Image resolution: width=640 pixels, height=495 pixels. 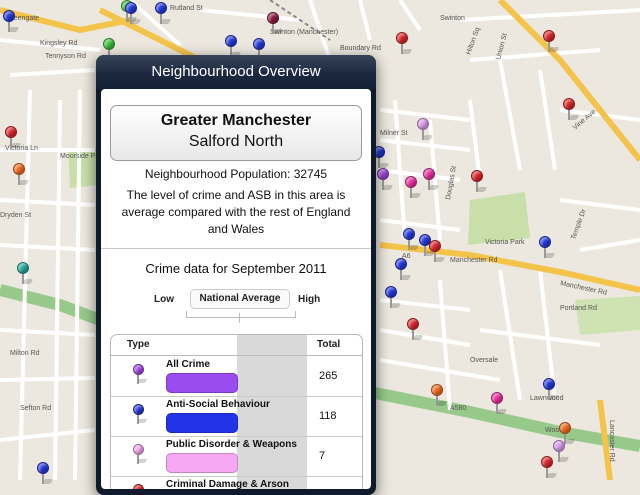 What do you see at coordinates (138, 344) in the screenshot?
I see `column-header-type: Type` at bounding box center [138, 344].